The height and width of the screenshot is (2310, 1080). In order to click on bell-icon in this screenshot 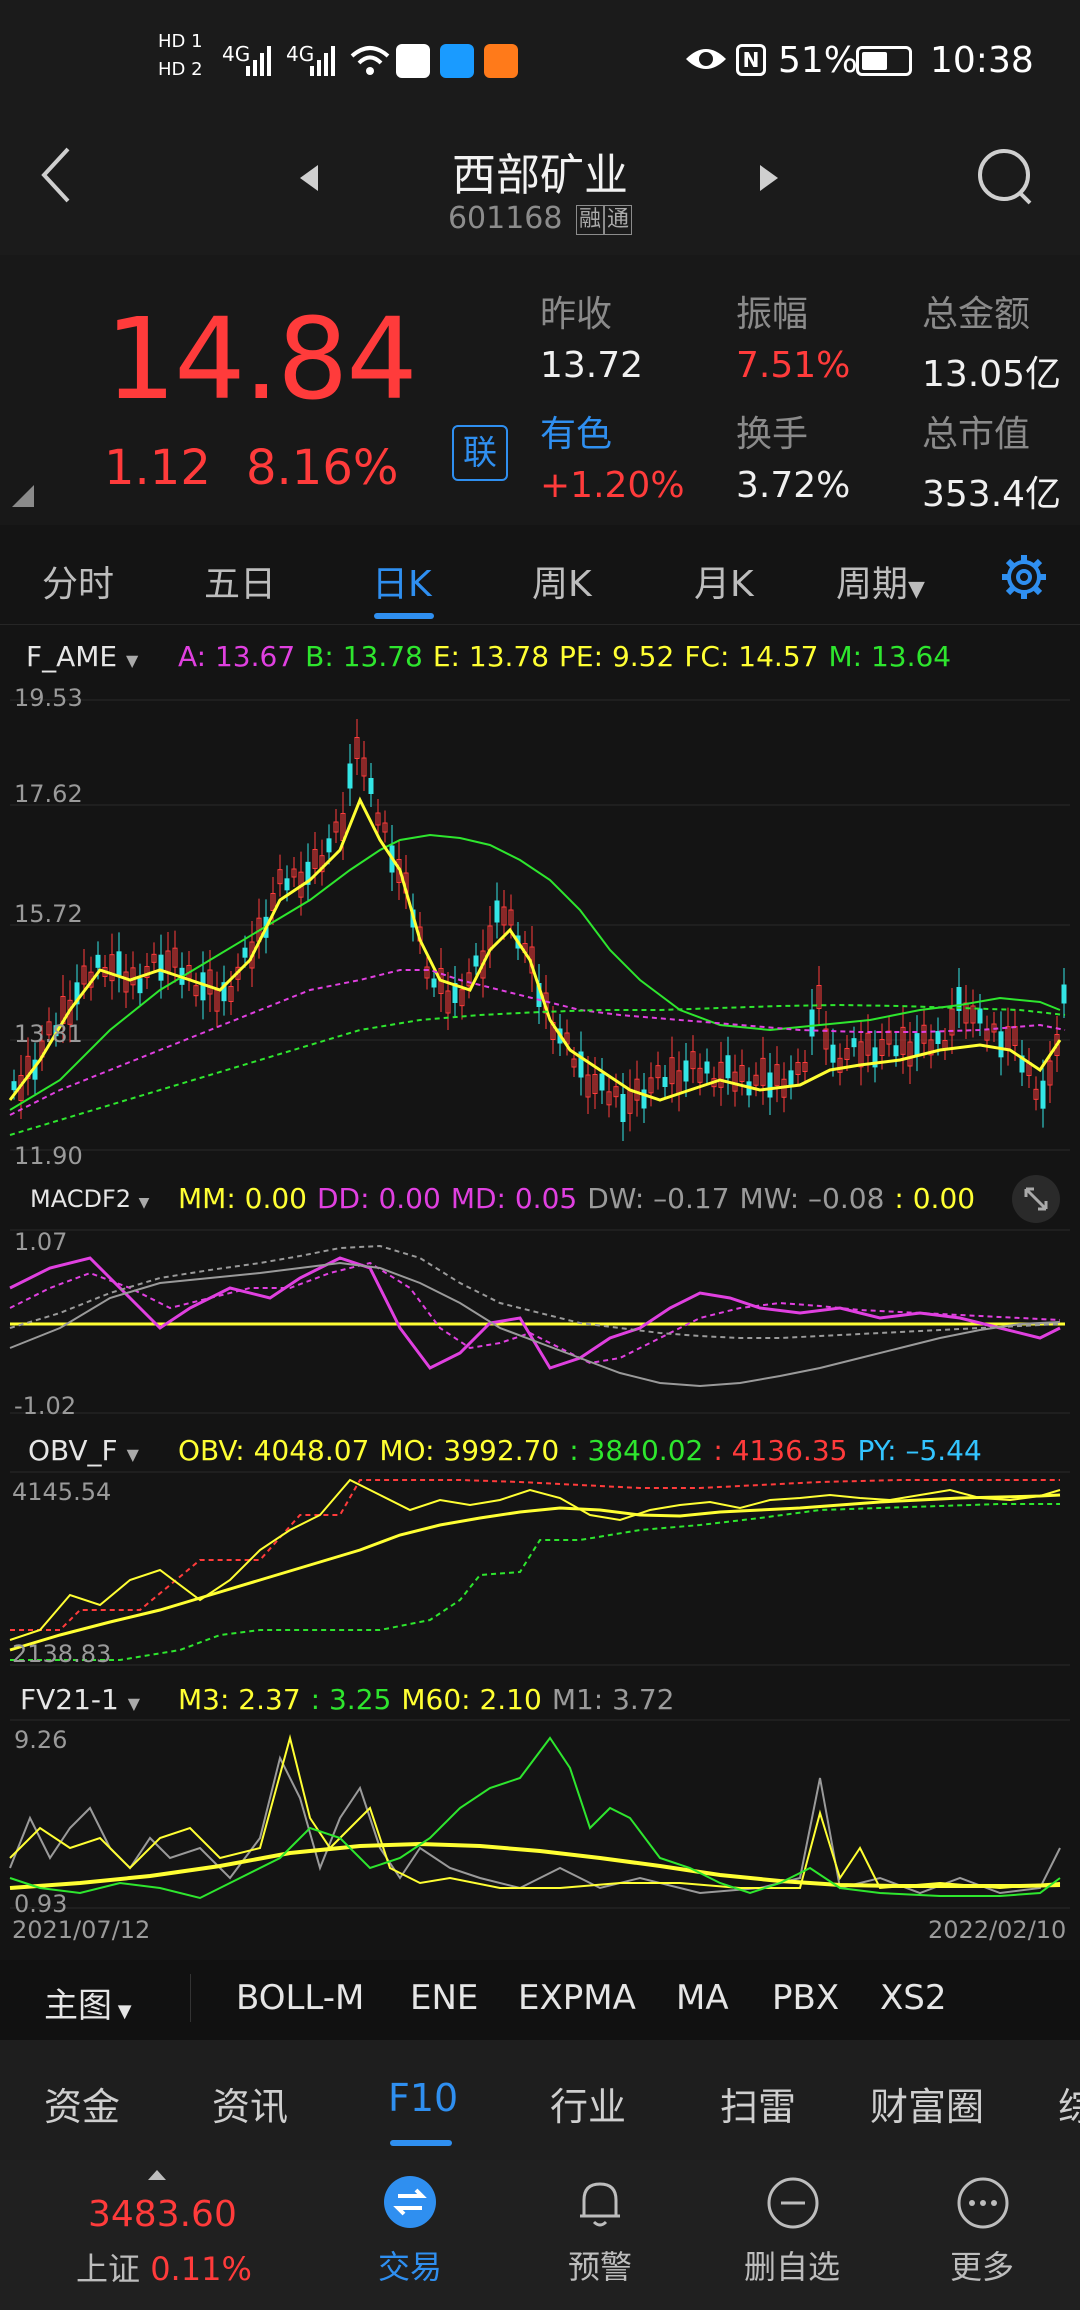, I will do `click(600, 2204)`.